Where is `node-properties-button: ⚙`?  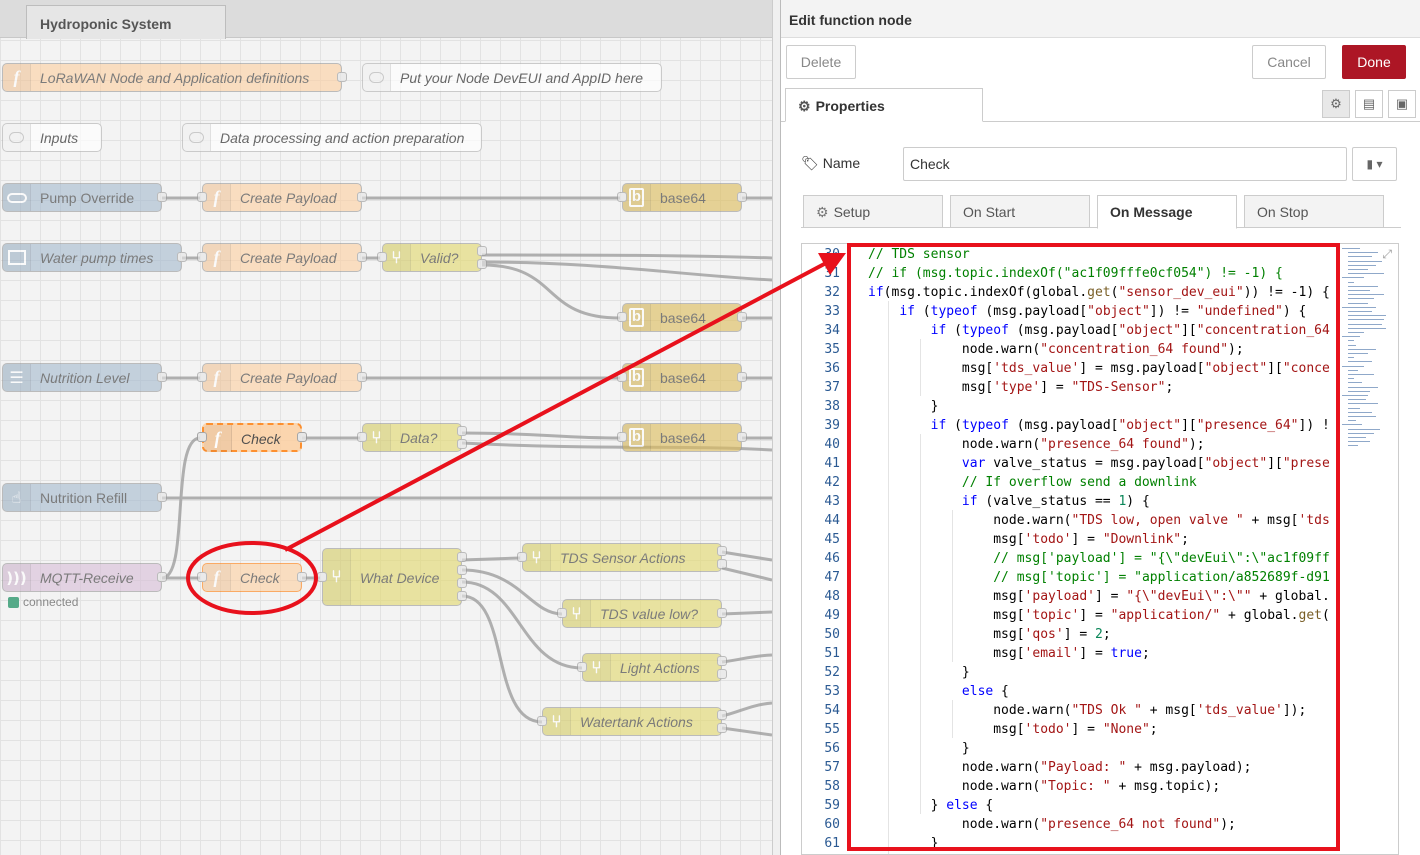 node-properties-button: ⚙ is located at coordinates (1336, 104).